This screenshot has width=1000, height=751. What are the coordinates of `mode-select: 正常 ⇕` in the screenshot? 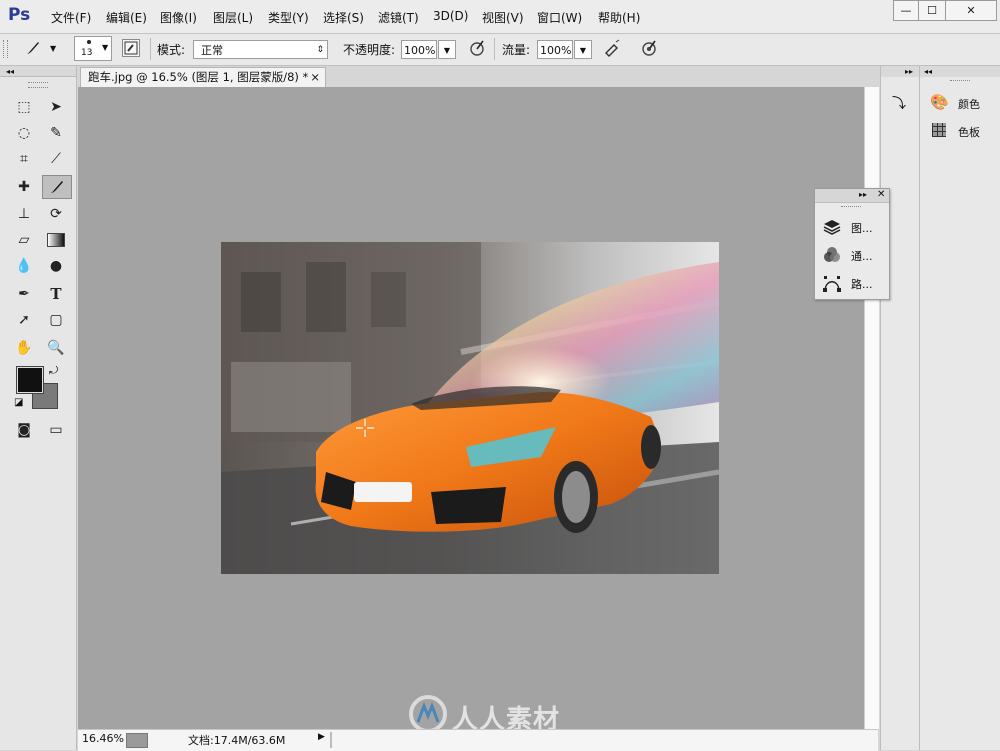 It's located at (260, 49).